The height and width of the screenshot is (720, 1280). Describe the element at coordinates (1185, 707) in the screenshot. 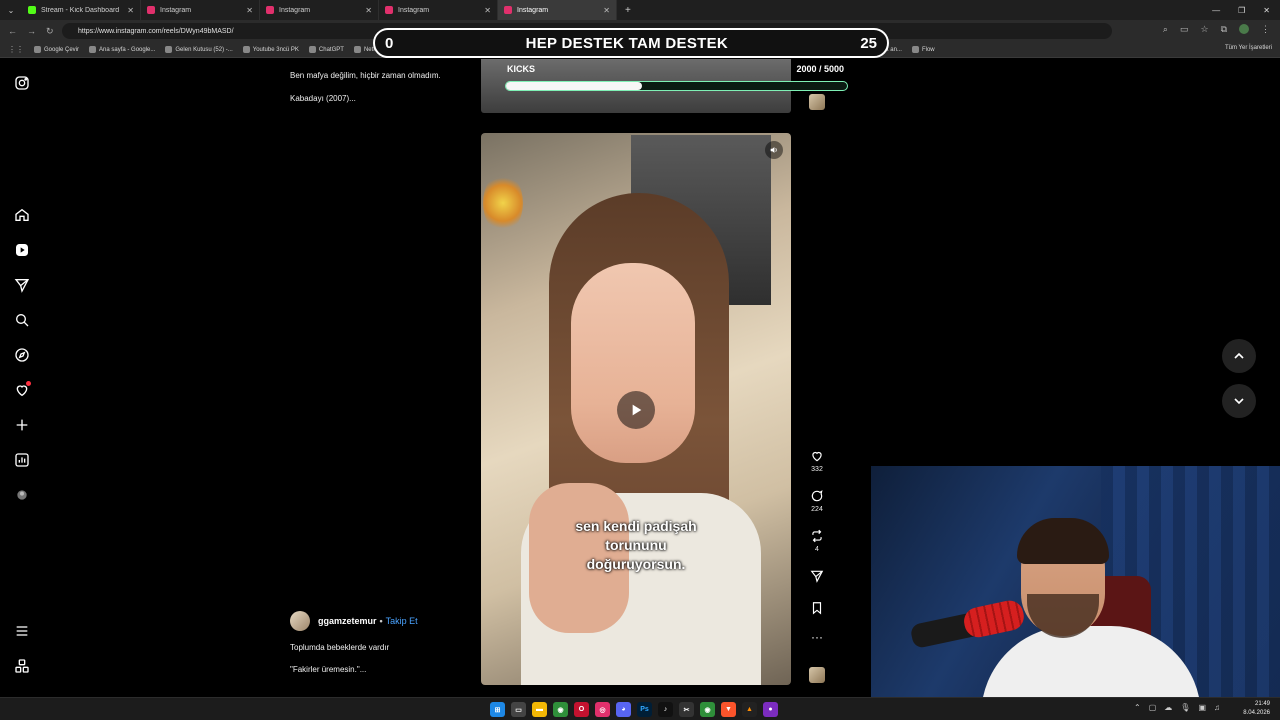

I see `microphone-icon: 🎙` at that location.